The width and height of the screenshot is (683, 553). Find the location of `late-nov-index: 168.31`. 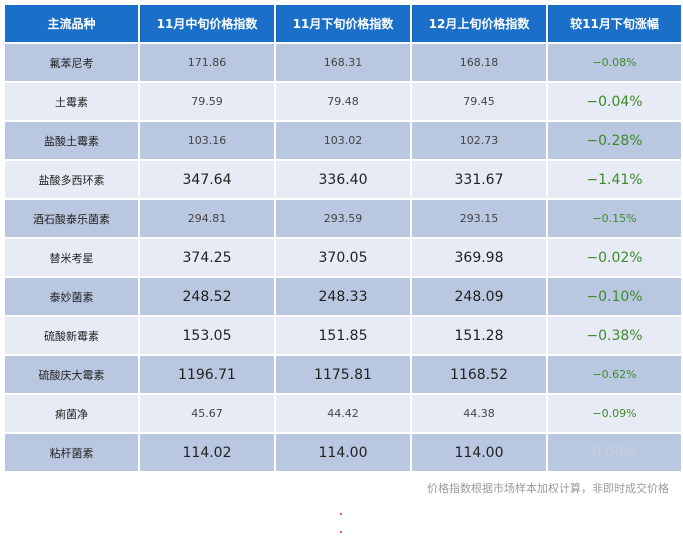

late-nov-index: 168.31 is located at coordinates (343, 62).